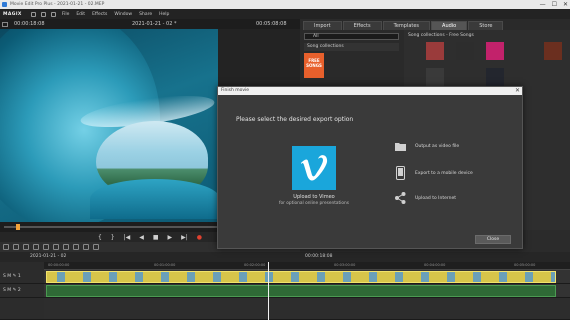  What do you see at coordinates (19, 276) in the screenshot?
I see `track-number: 1` at bounding box center [19, 276].